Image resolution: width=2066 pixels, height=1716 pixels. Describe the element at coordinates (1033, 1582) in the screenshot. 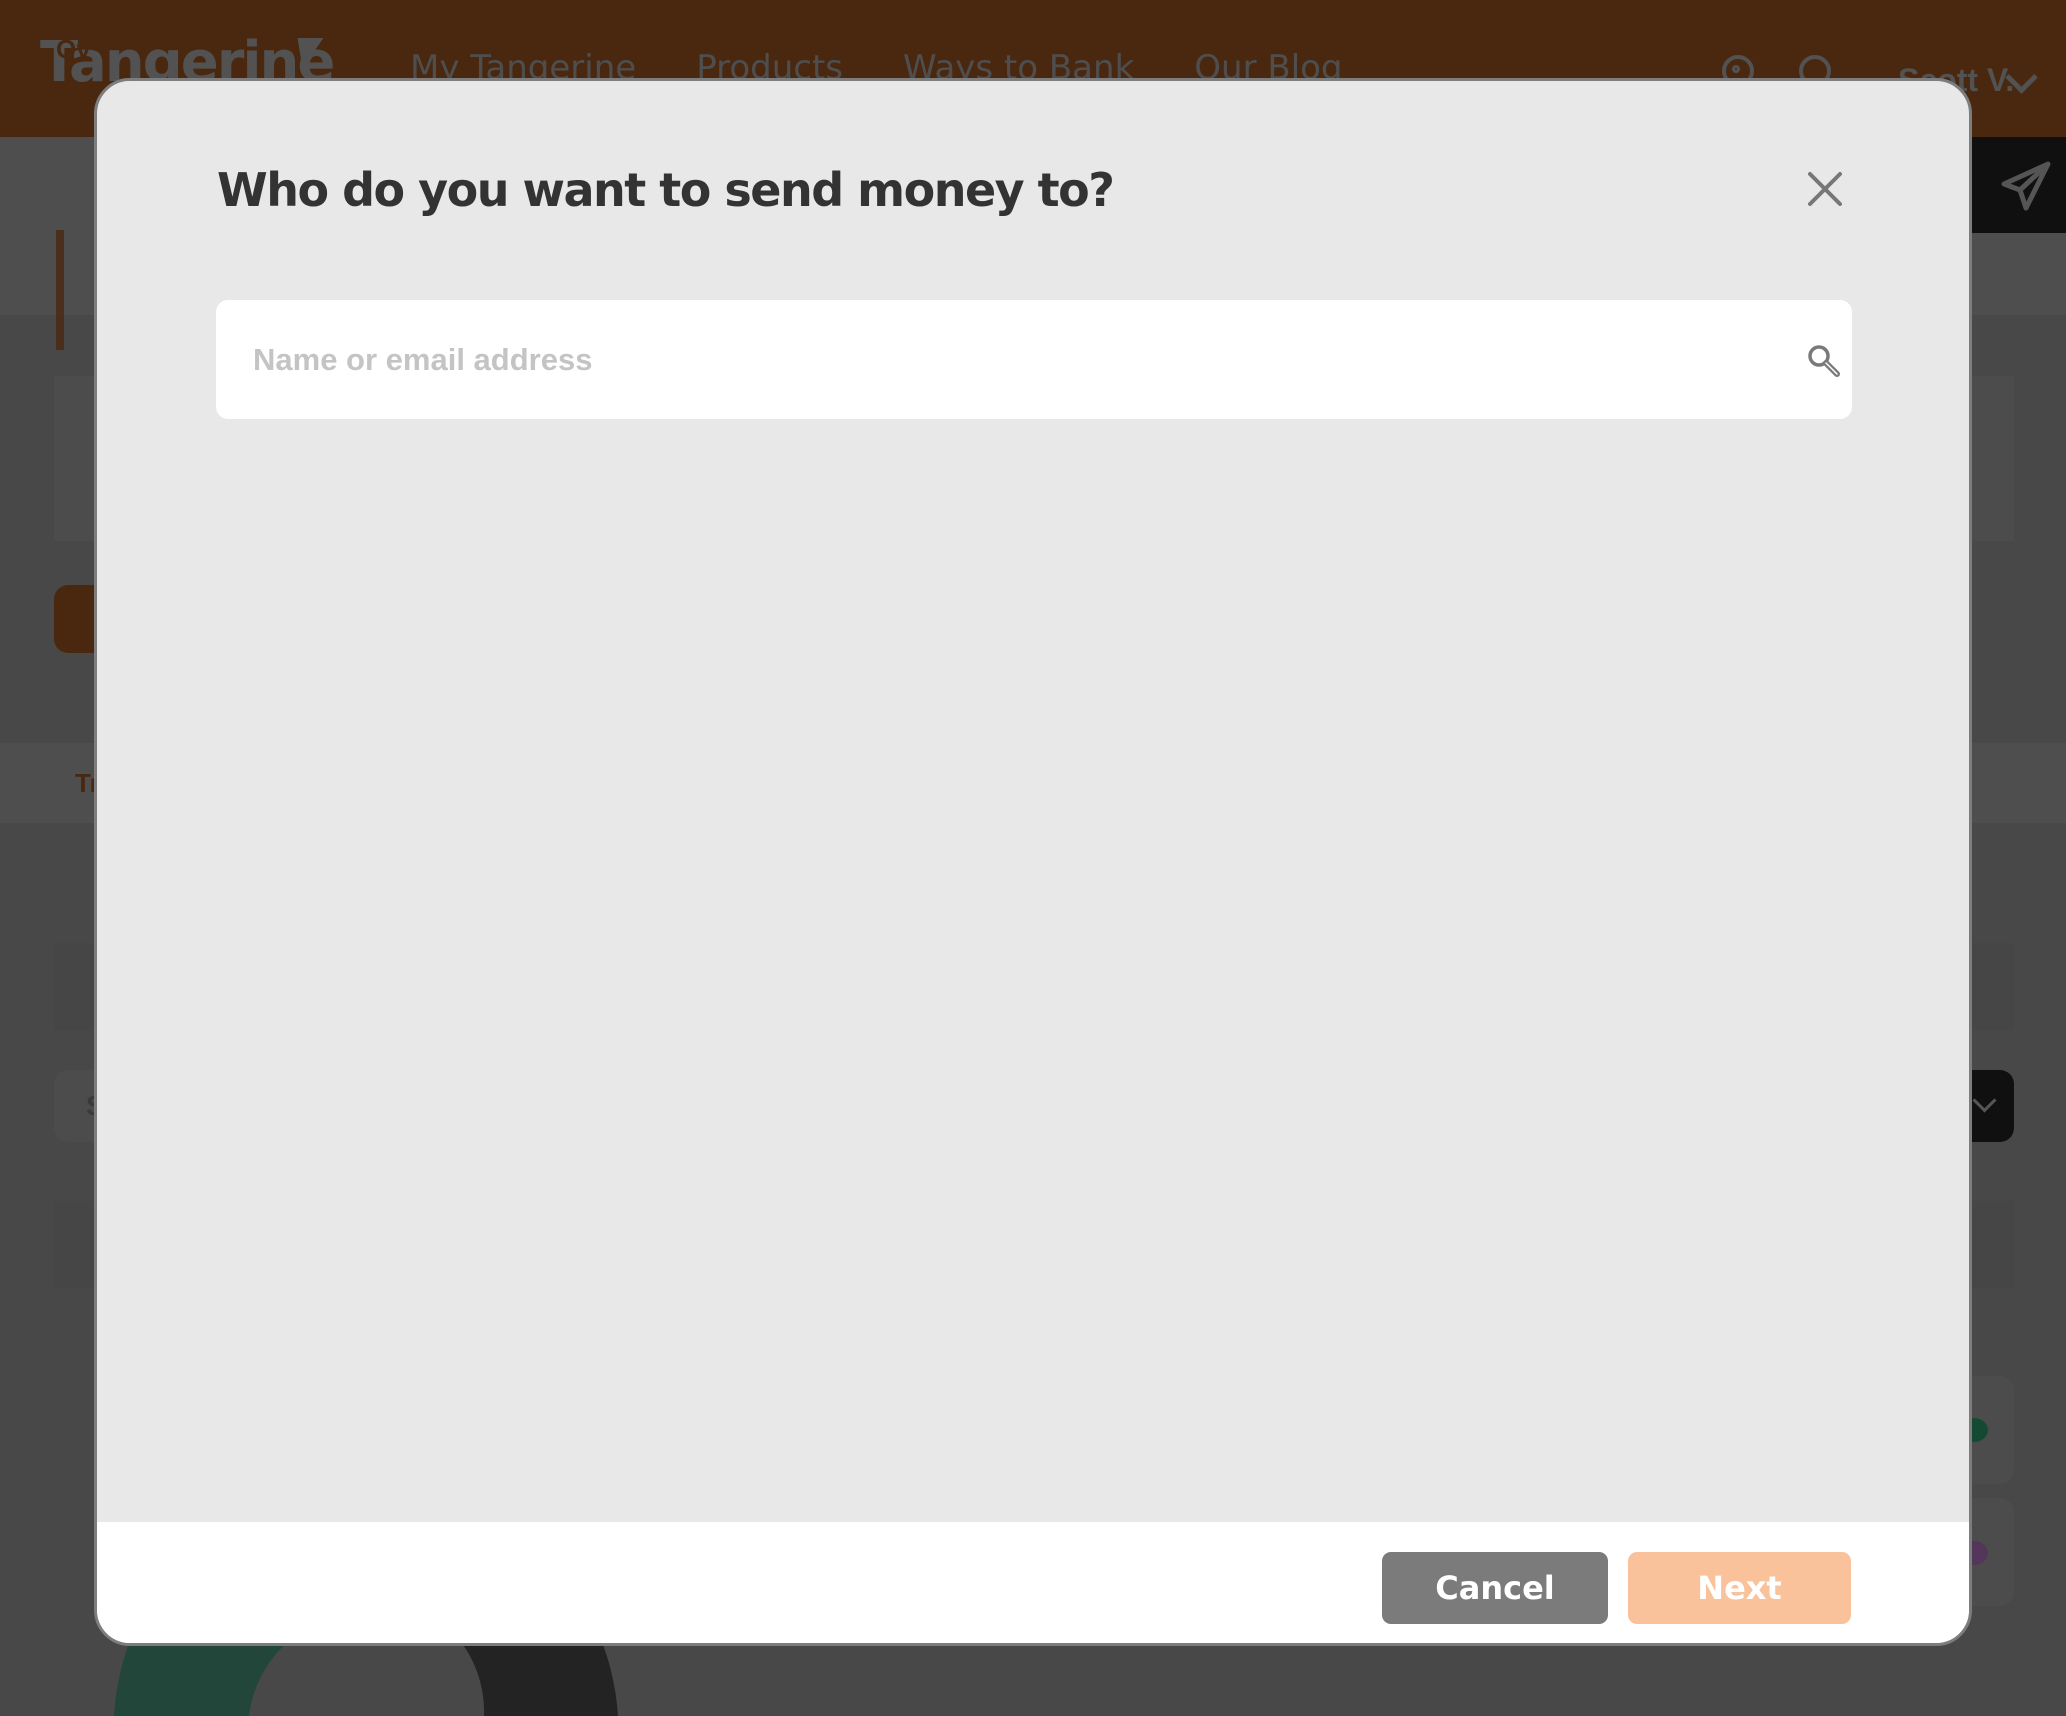

I see `modal-footer: Cancel Next` at that location.